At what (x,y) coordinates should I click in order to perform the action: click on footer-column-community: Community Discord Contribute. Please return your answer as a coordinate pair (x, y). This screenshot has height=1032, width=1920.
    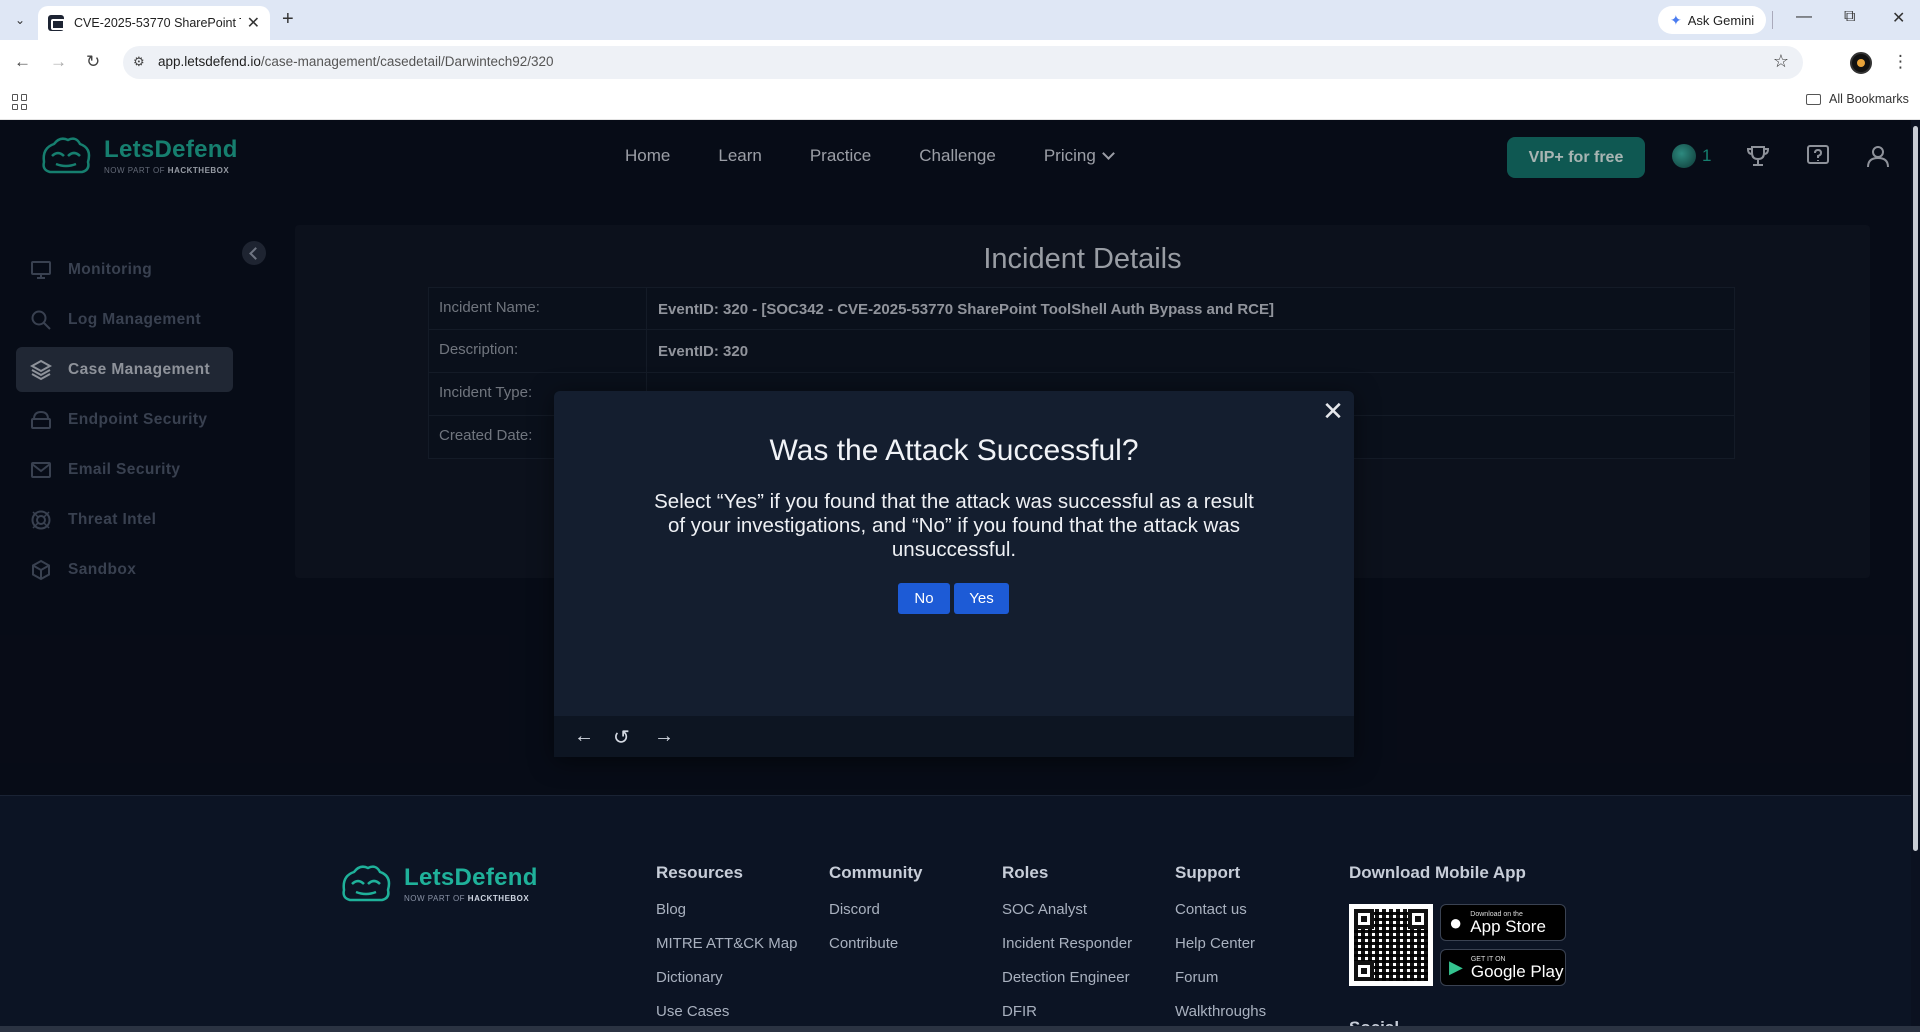
    Looking at the image, I should click on (876, 916).